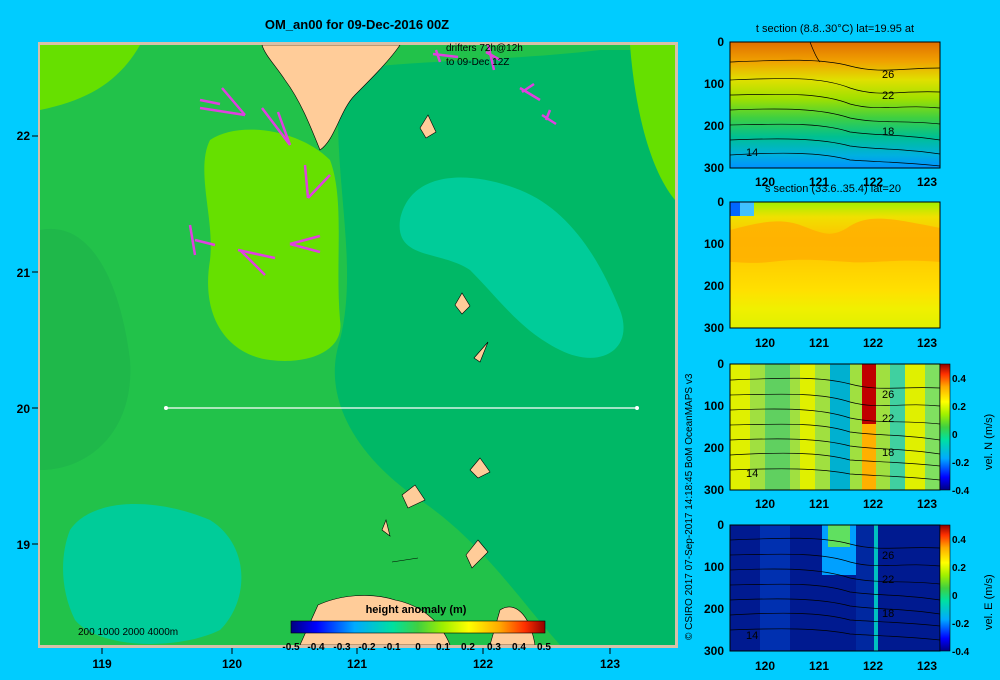 The width and height of the screenshot is (1000, 680). I want to click on panel1-xtick-3: 123, so click(927, 182).